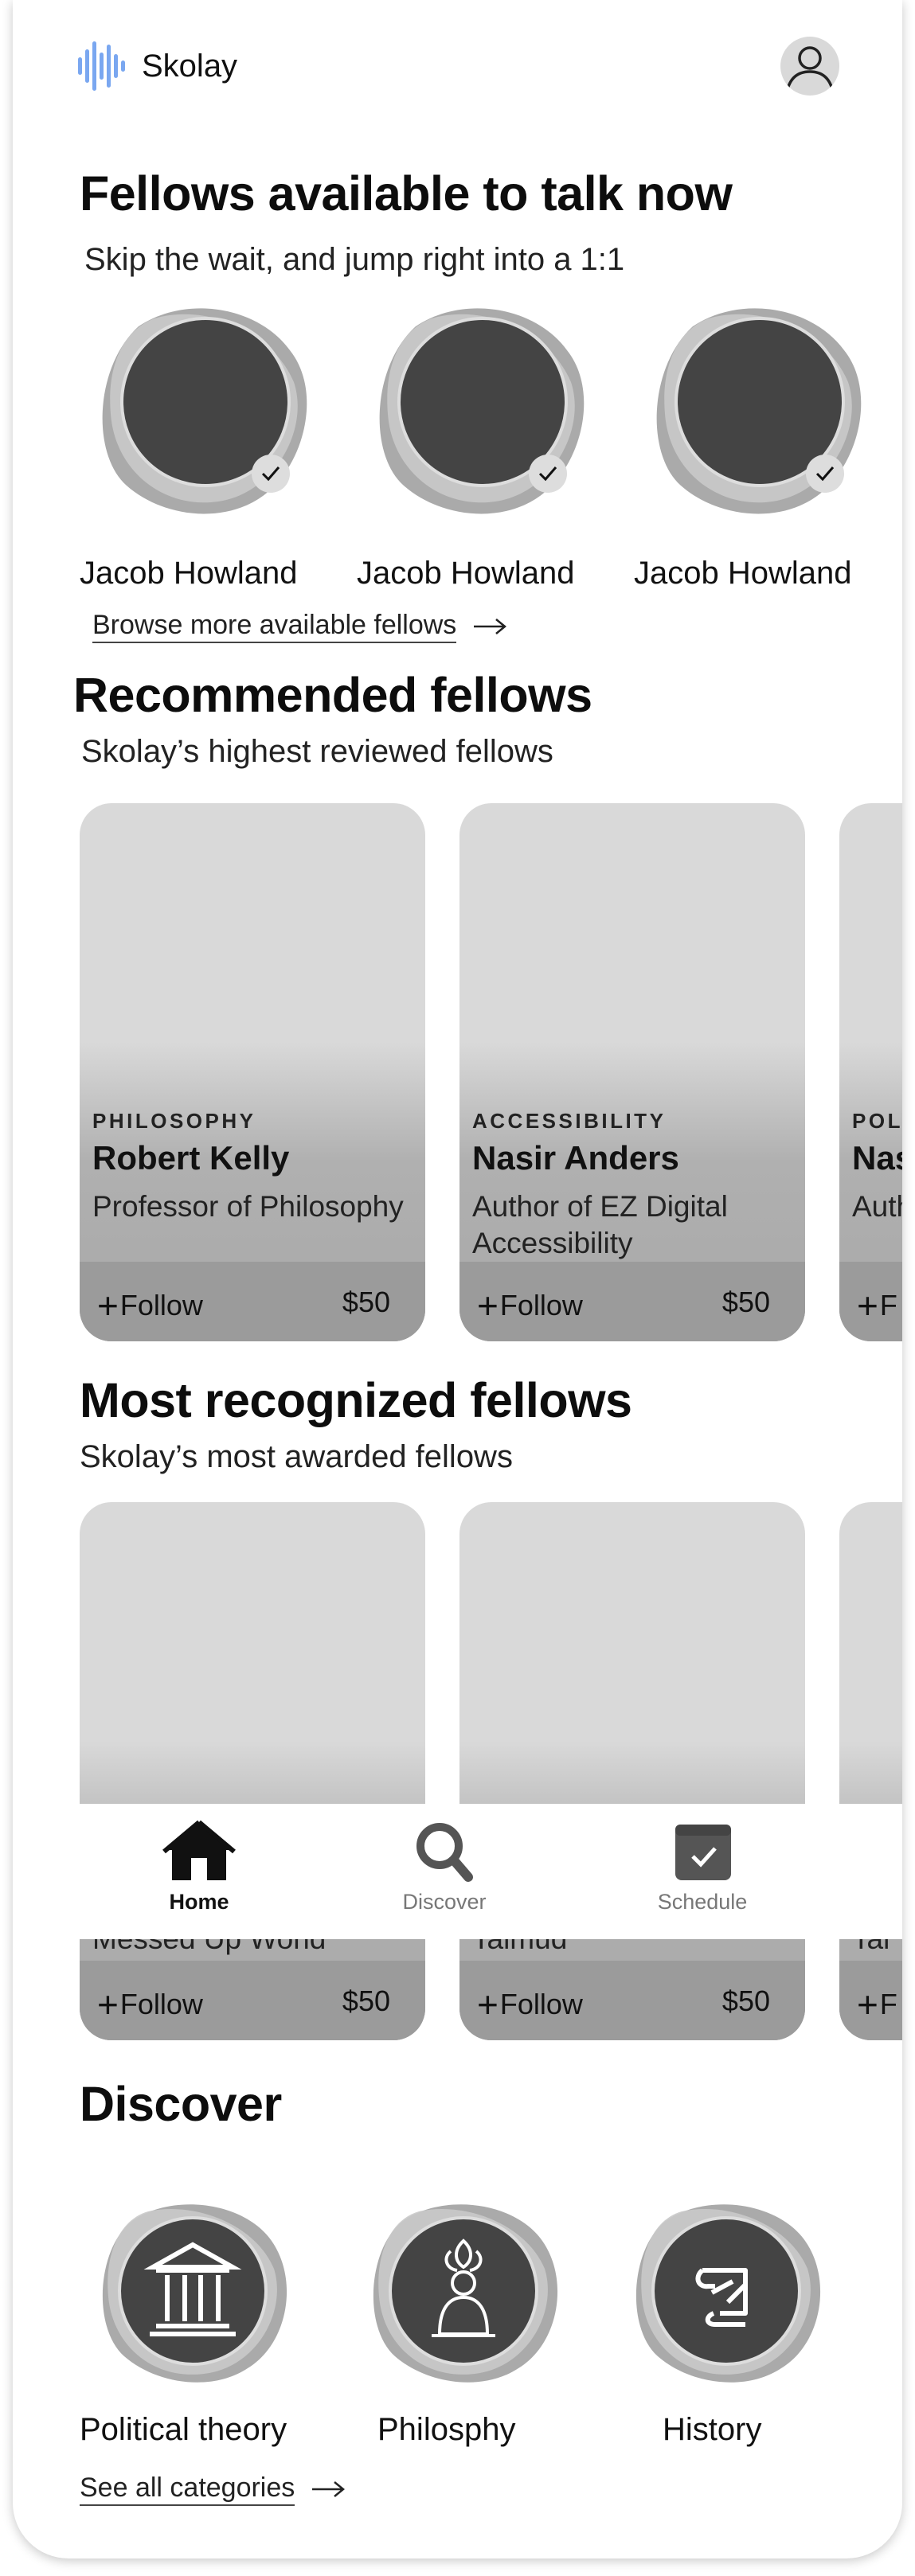 This screenshot has height=2576, width=915. Describe the element at coordinates (446, 2429) in the screenshot. I see `category-name: Philosphy` at that location.